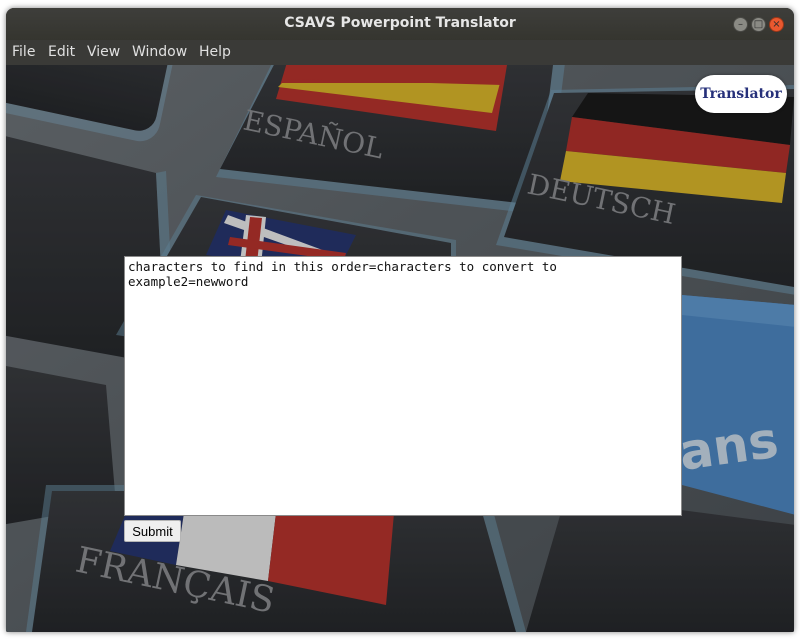 The image size is (800, 641). Describe the element at coordinates (741, 94) in the screenshot. I see `translator-badge: Translator` at that location.